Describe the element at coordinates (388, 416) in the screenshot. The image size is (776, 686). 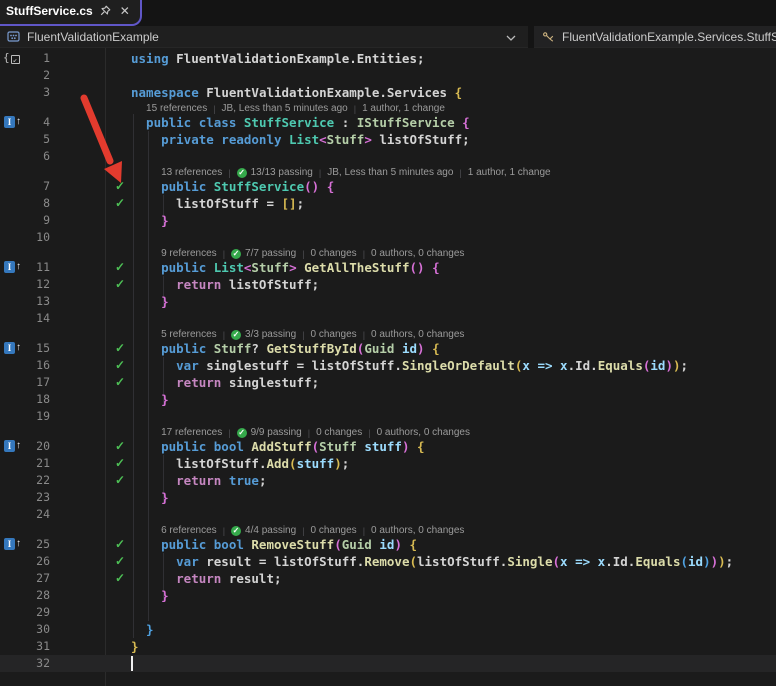
I see `code-line: 19` at that location.